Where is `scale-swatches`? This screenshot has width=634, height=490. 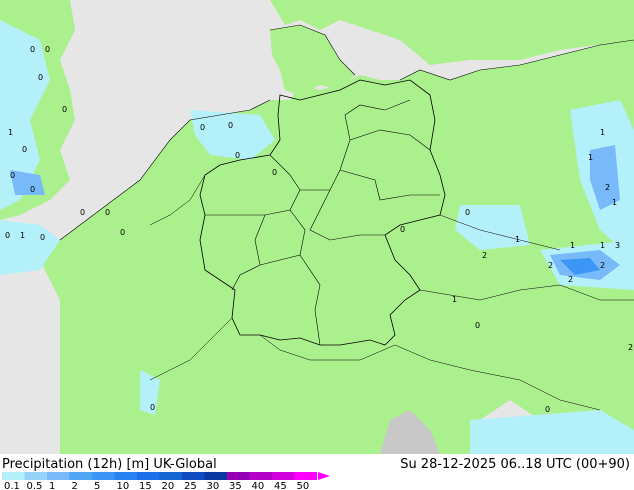
scale-swatches is located at coordinates (159, 476).